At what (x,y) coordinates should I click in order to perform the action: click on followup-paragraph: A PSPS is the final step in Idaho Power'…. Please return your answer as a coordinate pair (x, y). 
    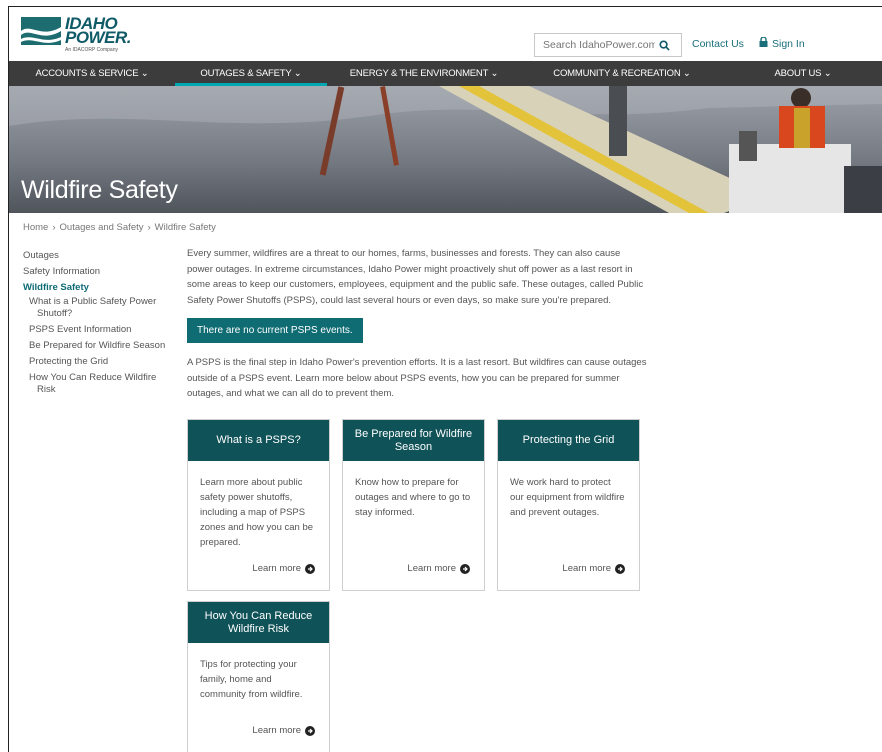
    Looking at the image, I should click on (417, 378).